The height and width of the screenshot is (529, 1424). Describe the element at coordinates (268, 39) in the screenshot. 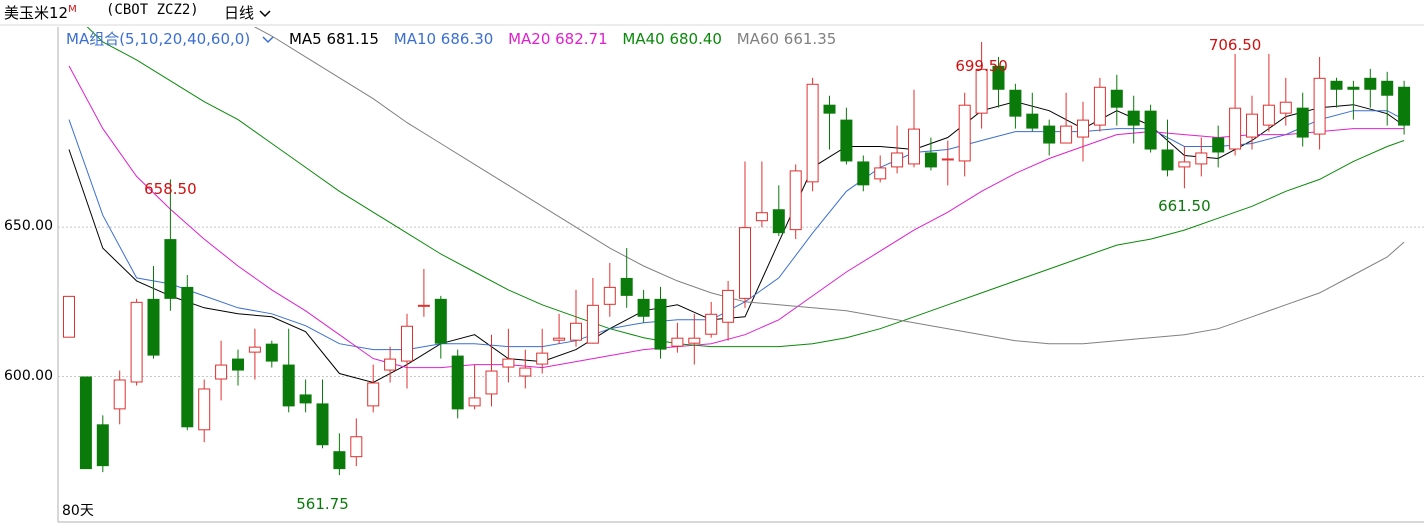

I see `chevron-down-icon` at that location.